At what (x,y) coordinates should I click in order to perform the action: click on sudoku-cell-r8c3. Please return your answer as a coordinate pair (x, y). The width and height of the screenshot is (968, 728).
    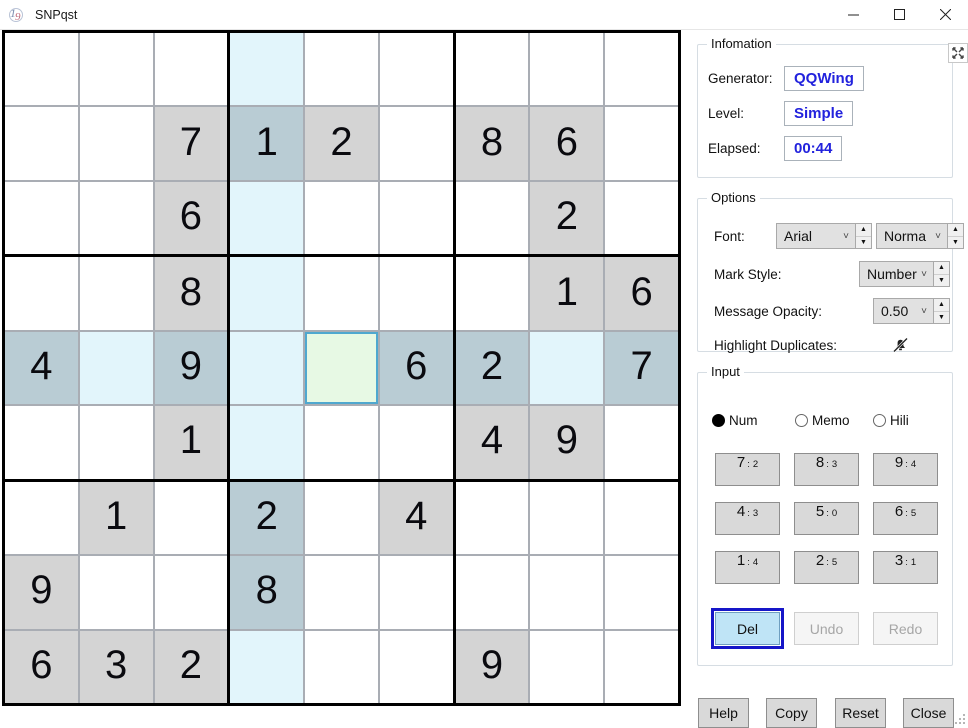
    Looking at the image, I should click on (191, 592).